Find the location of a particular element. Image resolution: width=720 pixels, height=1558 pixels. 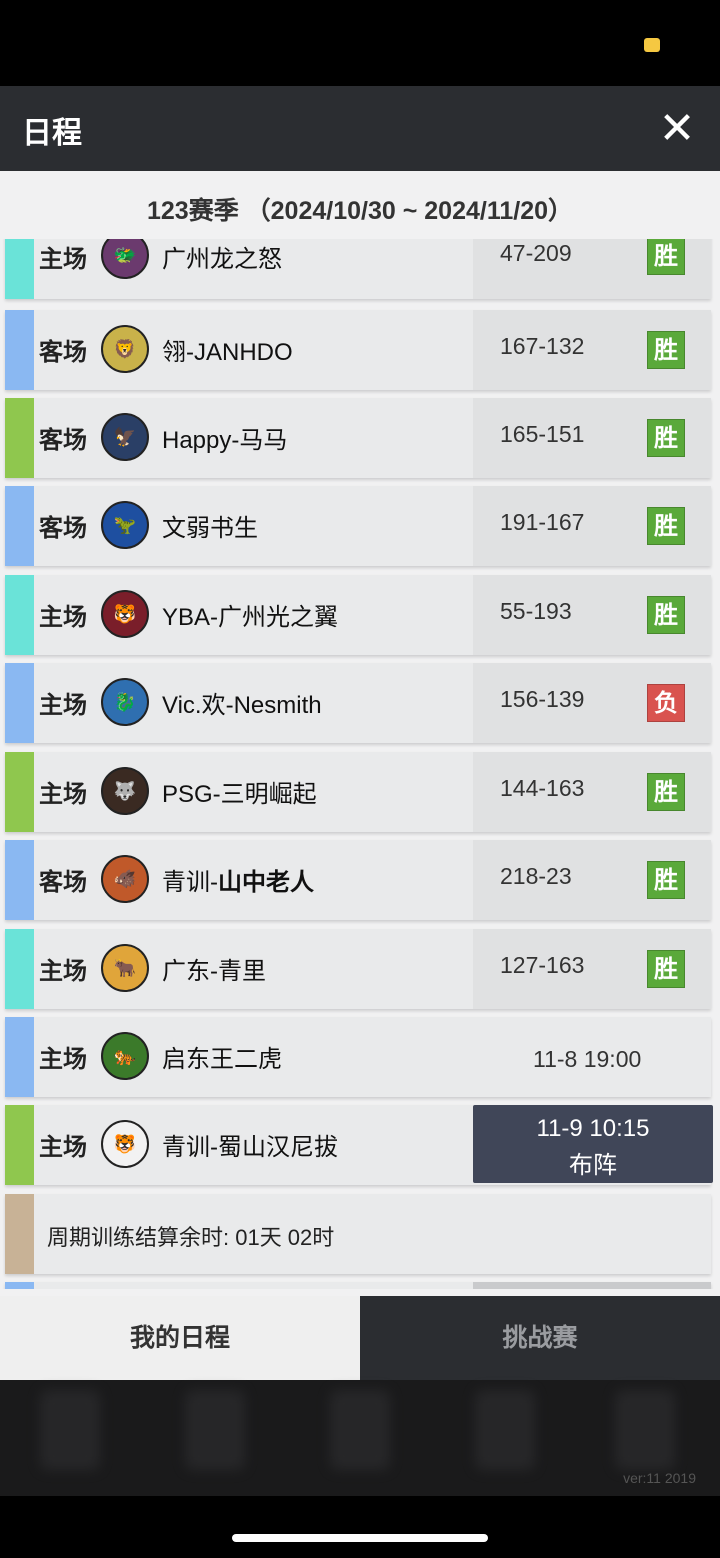

match-row: 主场 🐲 广州龙之怒 47-209 胜 is located at coordinates (358, 269).